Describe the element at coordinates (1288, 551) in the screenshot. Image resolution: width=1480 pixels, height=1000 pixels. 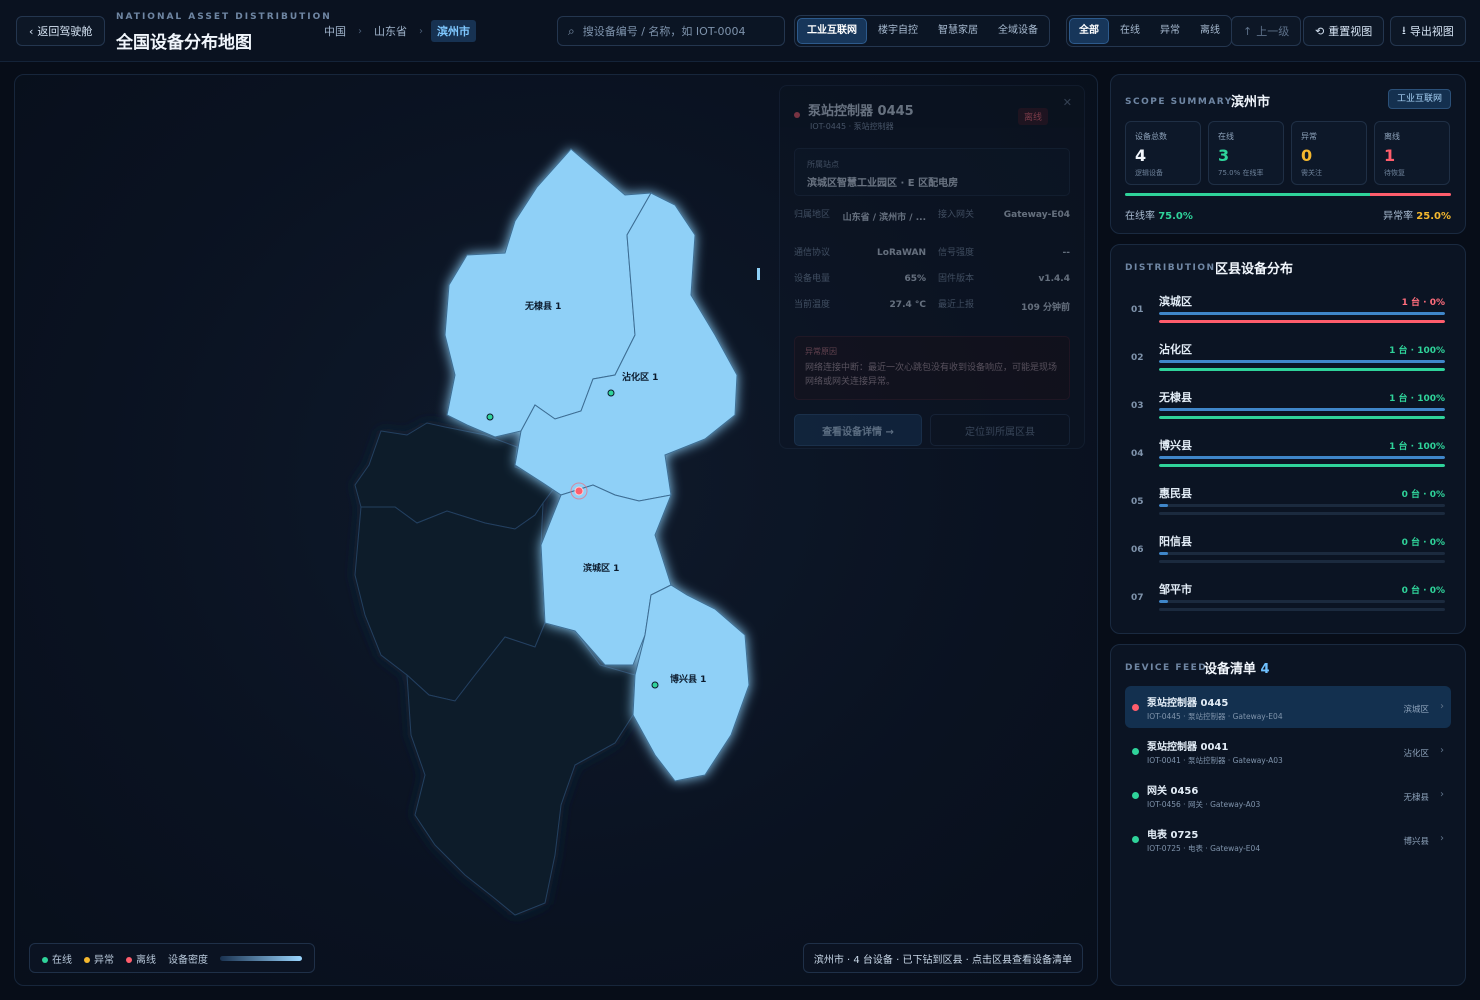
I see `distribution-row: 06 阳信县 0 台 · 0%` at that location.